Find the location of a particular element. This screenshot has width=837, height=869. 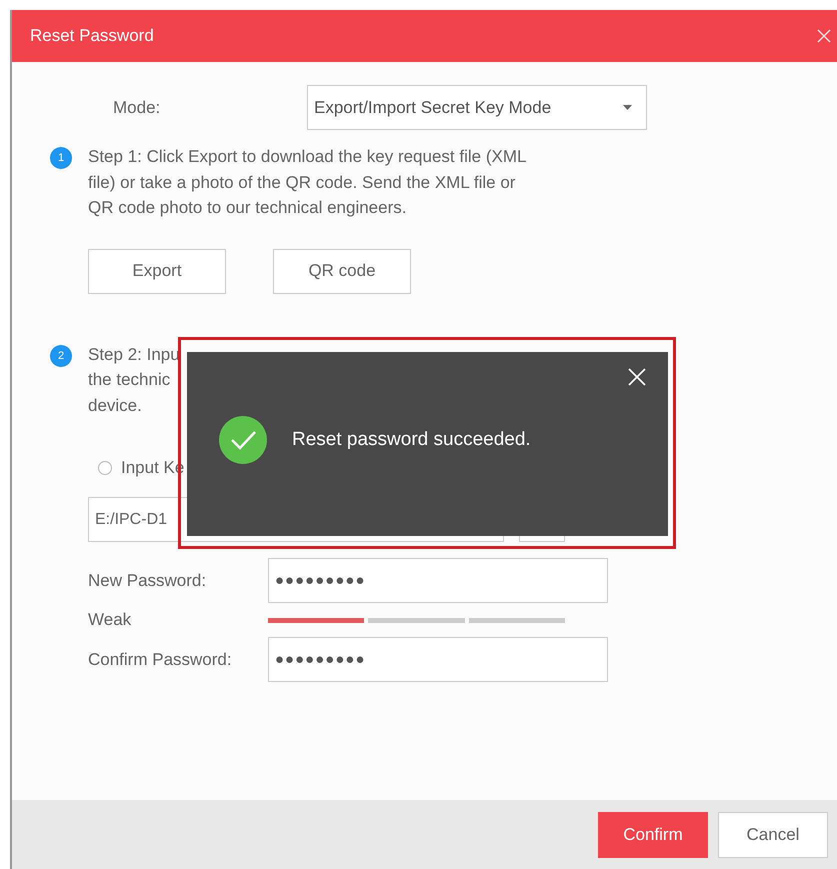

step-number-badge: 1 is located at coordinates (61, 158).